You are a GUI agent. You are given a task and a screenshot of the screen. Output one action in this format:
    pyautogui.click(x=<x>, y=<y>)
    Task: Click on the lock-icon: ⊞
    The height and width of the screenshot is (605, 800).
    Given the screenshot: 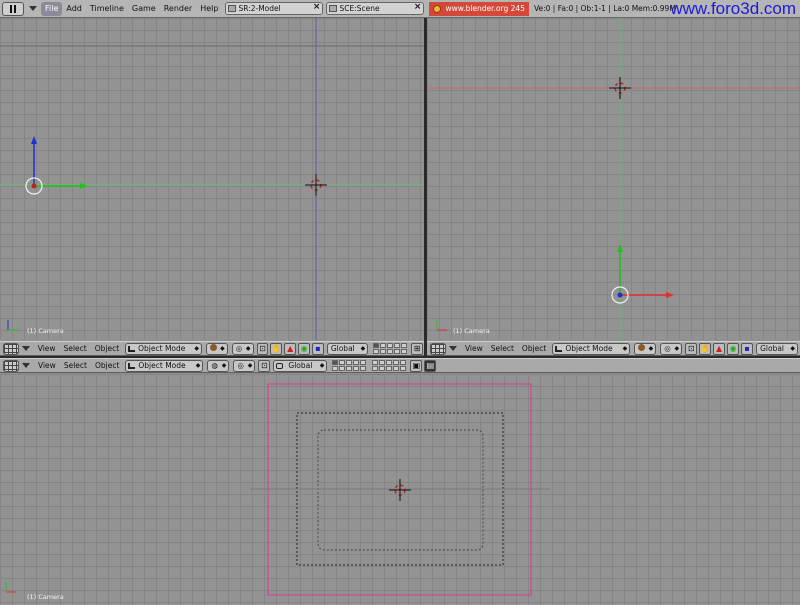 What is the action you would take?
    pyautogui.click(x=417, y=348)
    